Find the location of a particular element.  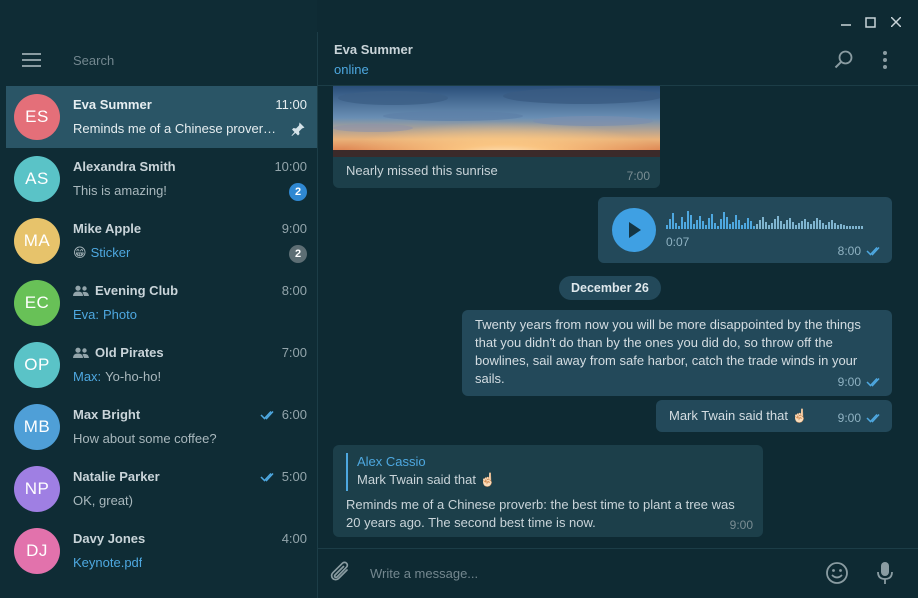

minimize-icon is located at coordinates (845, 22).